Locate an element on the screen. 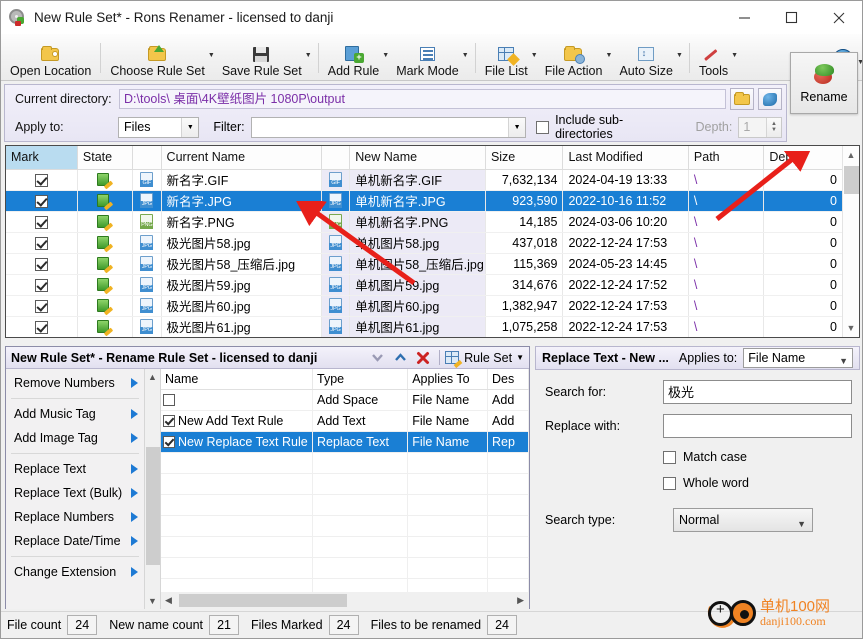  rule-table-horizontal-scrollbar: ◀ ▶ is located at coordinates (345, 600).